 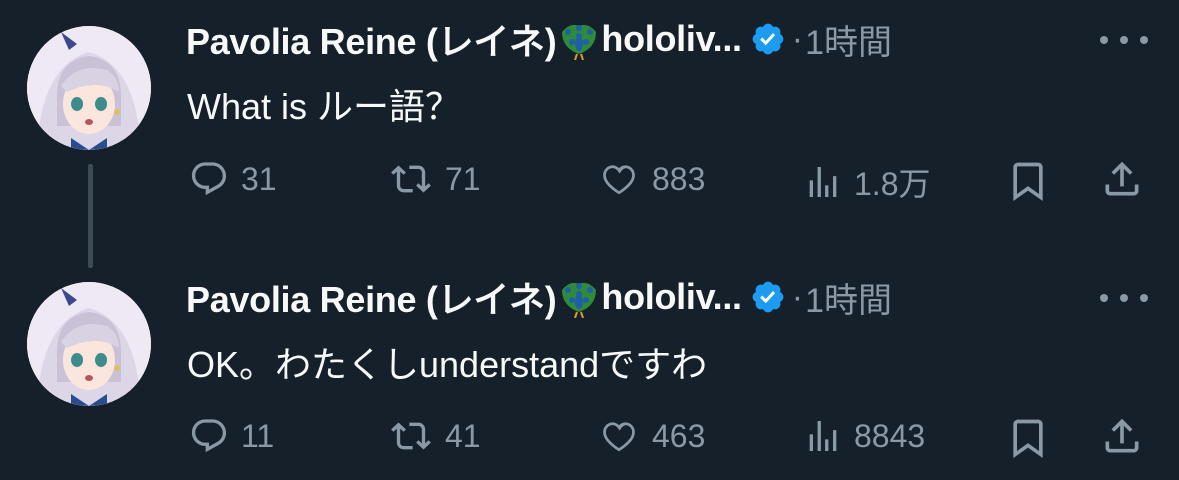 I want to click on views-count: 1.8万, so click(x=892, y=184).